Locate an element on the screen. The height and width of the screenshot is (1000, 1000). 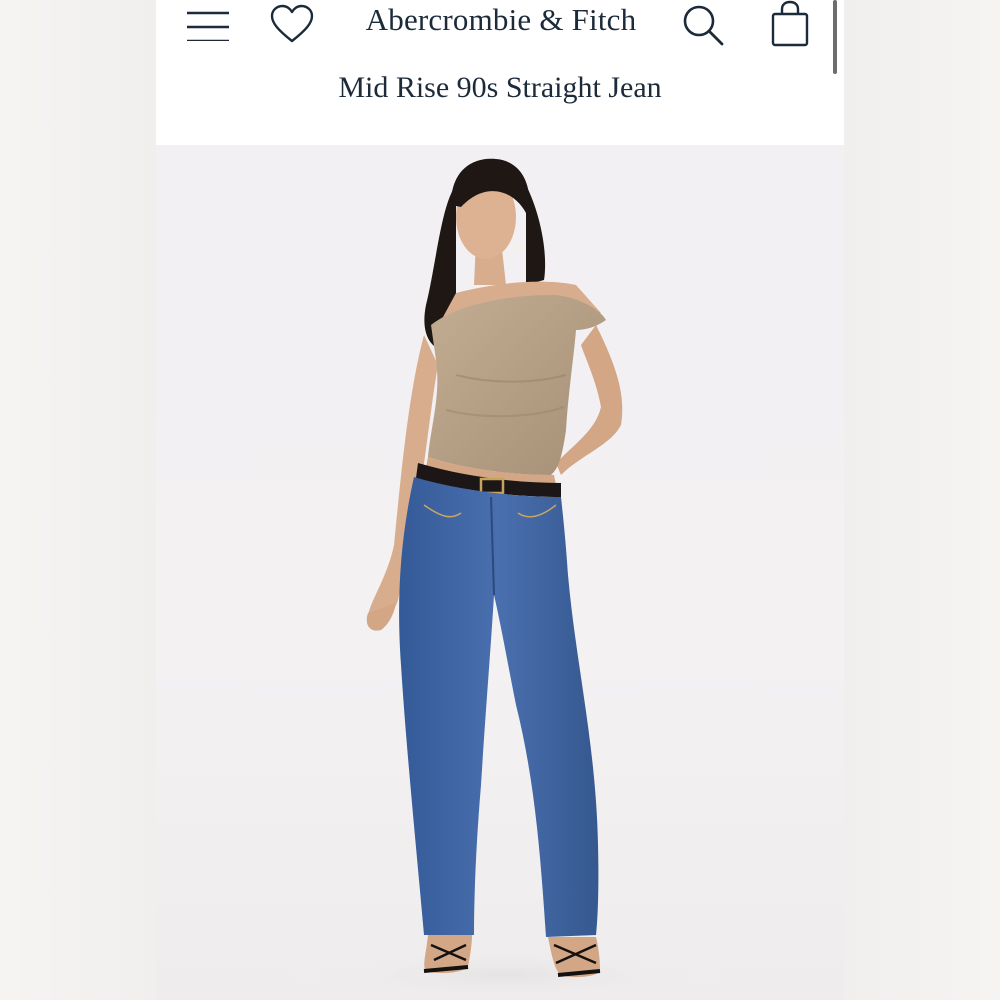
hamburger-menu-button is located at coordinates (208, 24).